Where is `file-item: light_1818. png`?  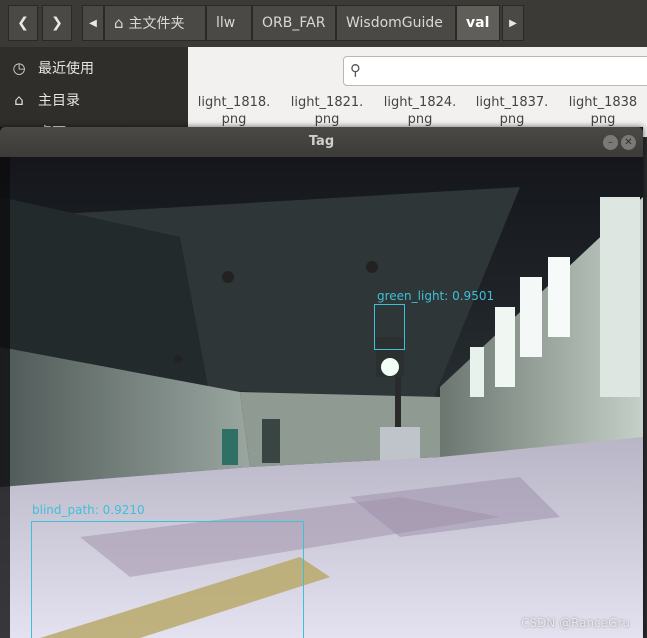 file-item: light_1818. png is located at coordinates (234, 111).